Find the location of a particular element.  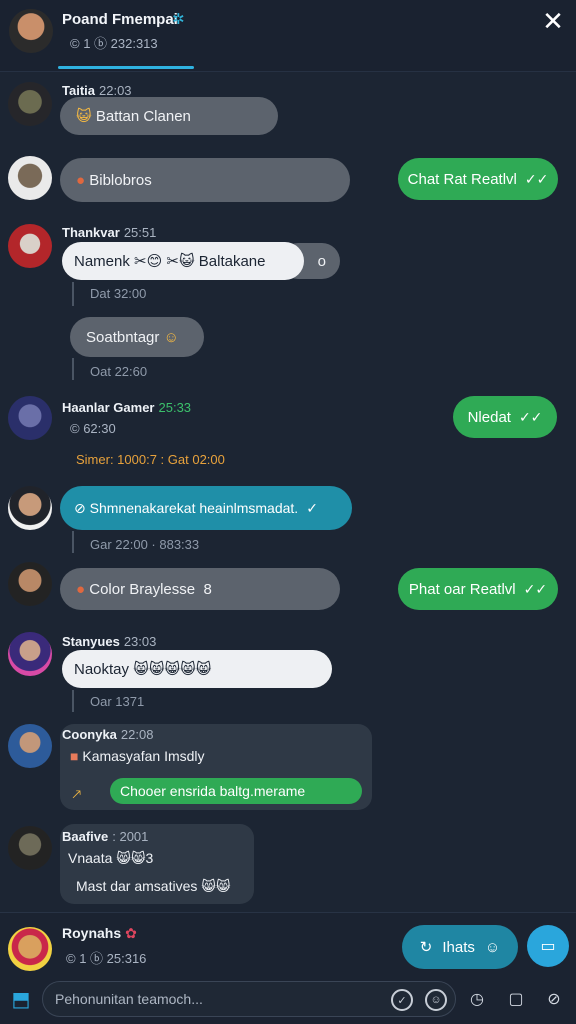

message-sender: Taitia 22:03 is located at coordinates (97, 90).